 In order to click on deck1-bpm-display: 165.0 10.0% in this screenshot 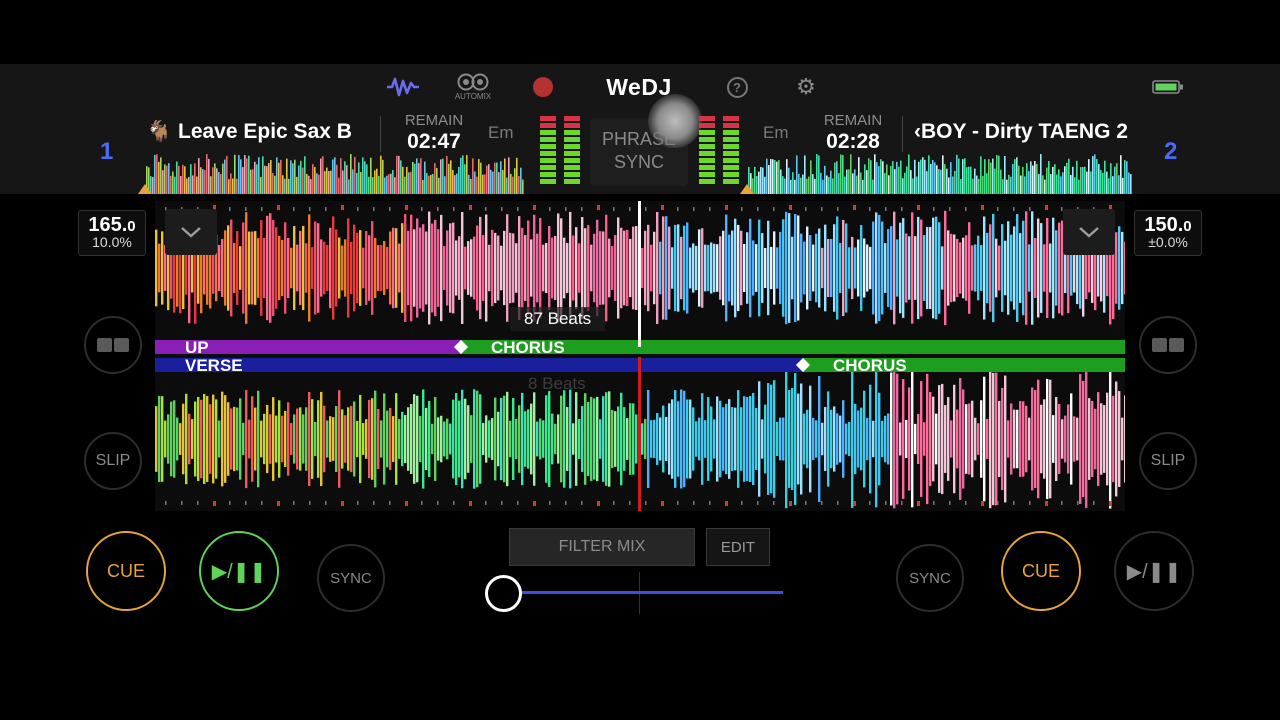, I will do `click(112, 233)`.